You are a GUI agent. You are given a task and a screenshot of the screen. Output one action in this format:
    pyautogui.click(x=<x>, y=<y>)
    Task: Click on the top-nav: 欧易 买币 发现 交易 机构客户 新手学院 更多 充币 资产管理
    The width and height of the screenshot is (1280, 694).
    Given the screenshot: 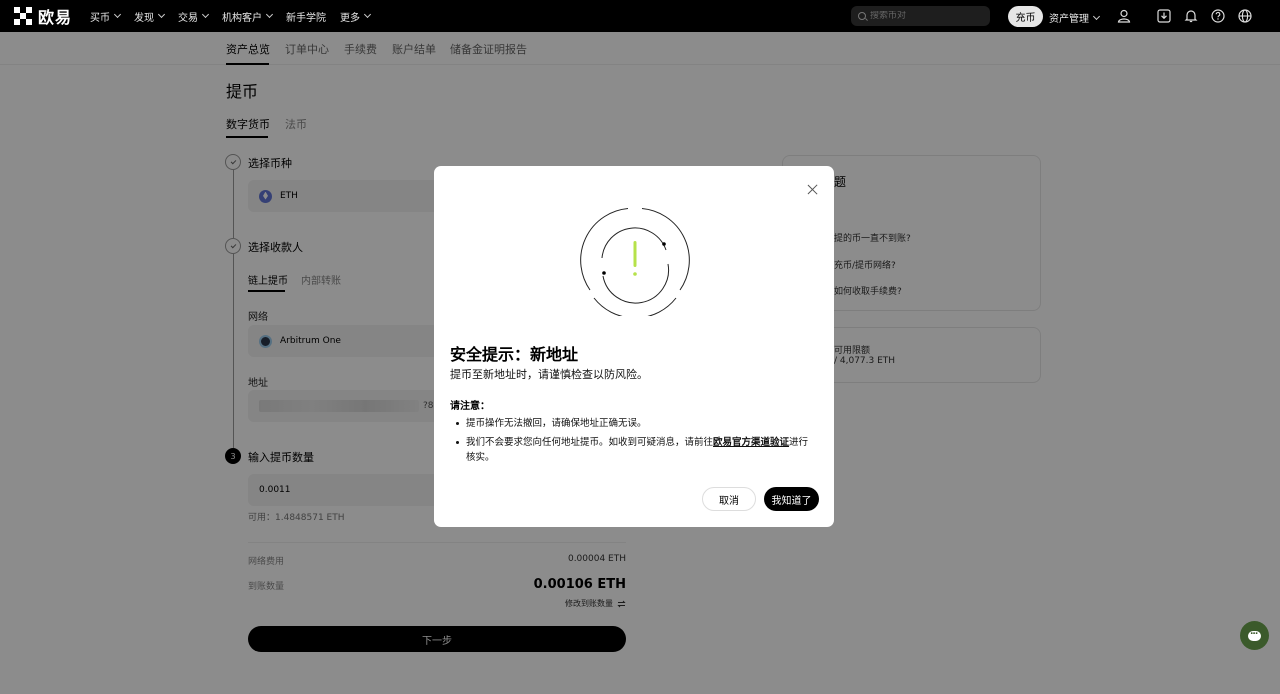 What is the action you would take?
    pyautogui.click(x=640, y=16)
    